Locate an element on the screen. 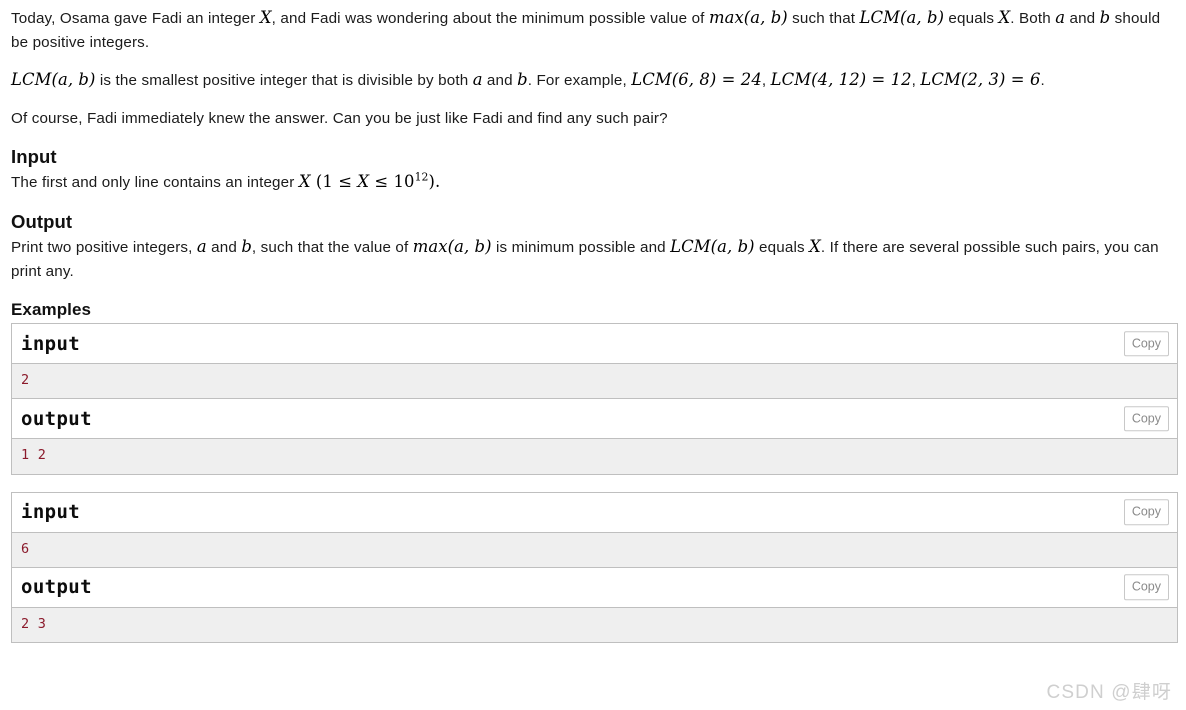 This screenshot has height=710, width=1186. constraint-open: (1 ≤ is located at coordinates (334, 182).